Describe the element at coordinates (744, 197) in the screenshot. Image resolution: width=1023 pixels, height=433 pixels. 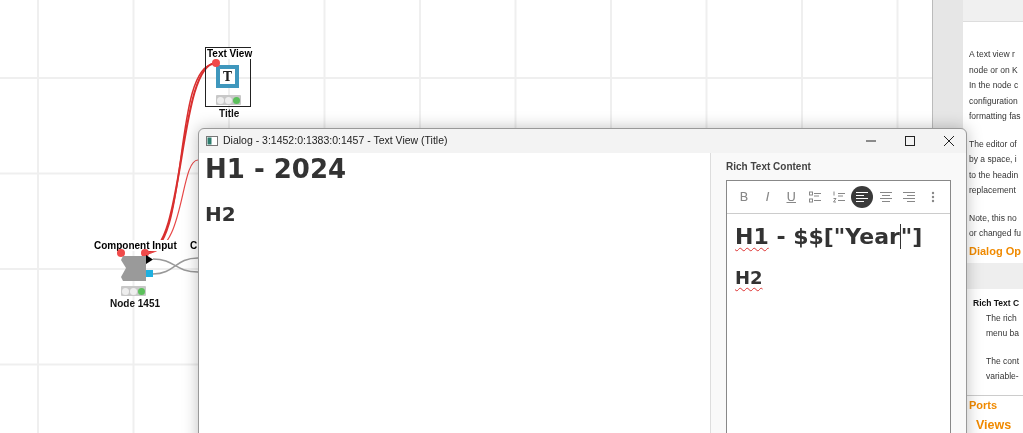
I see `bold-button: B` at that location.